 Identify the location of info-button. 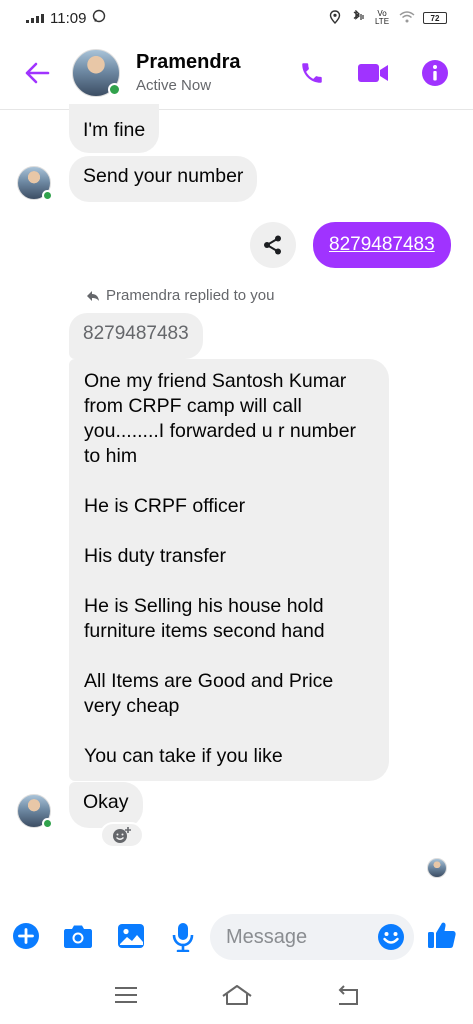
(435, 73).